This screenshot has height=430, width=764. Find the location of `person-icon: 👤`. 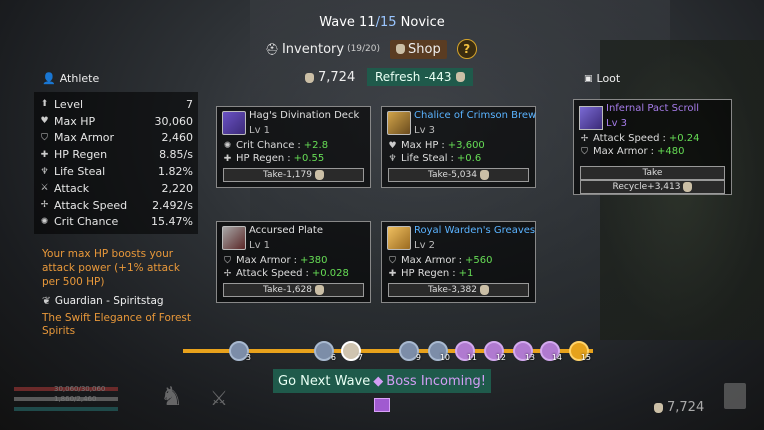

person-icon: 👤 is located at coordinates (49, 78).